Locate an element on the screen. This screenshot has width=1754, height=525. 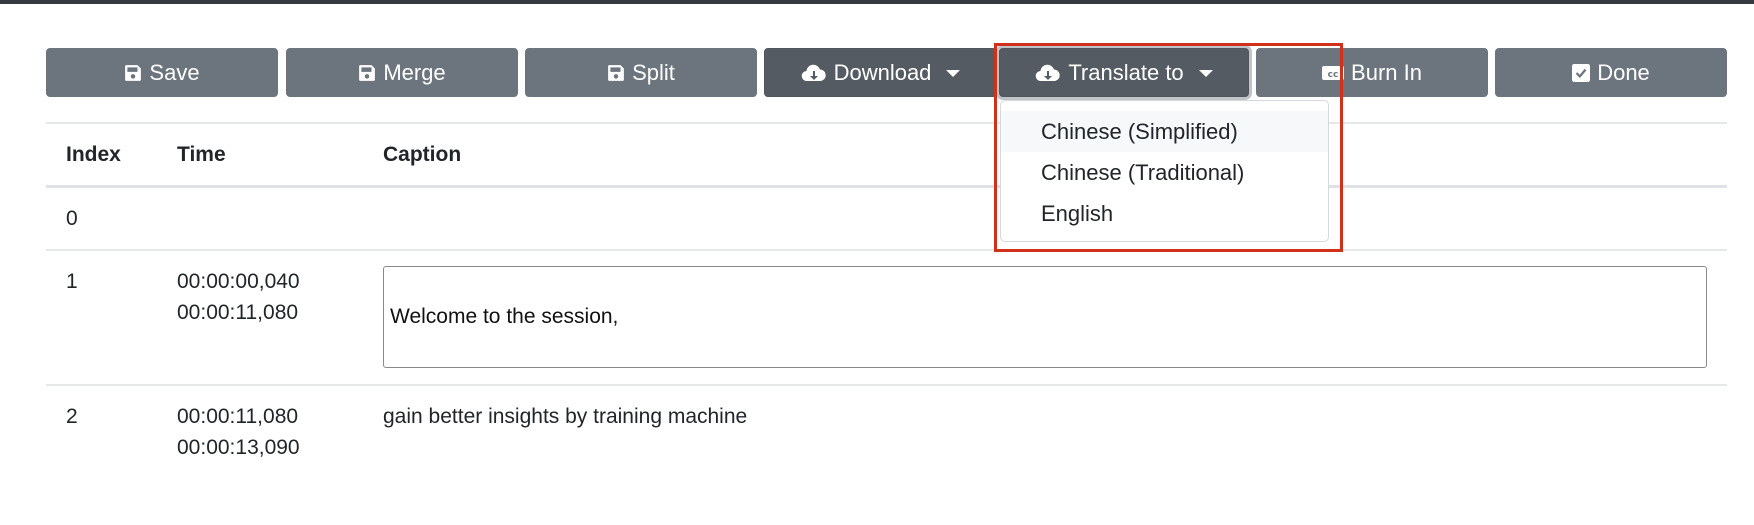
translate-dropdown-button: Translate to is located at coordinates (1124, 72).